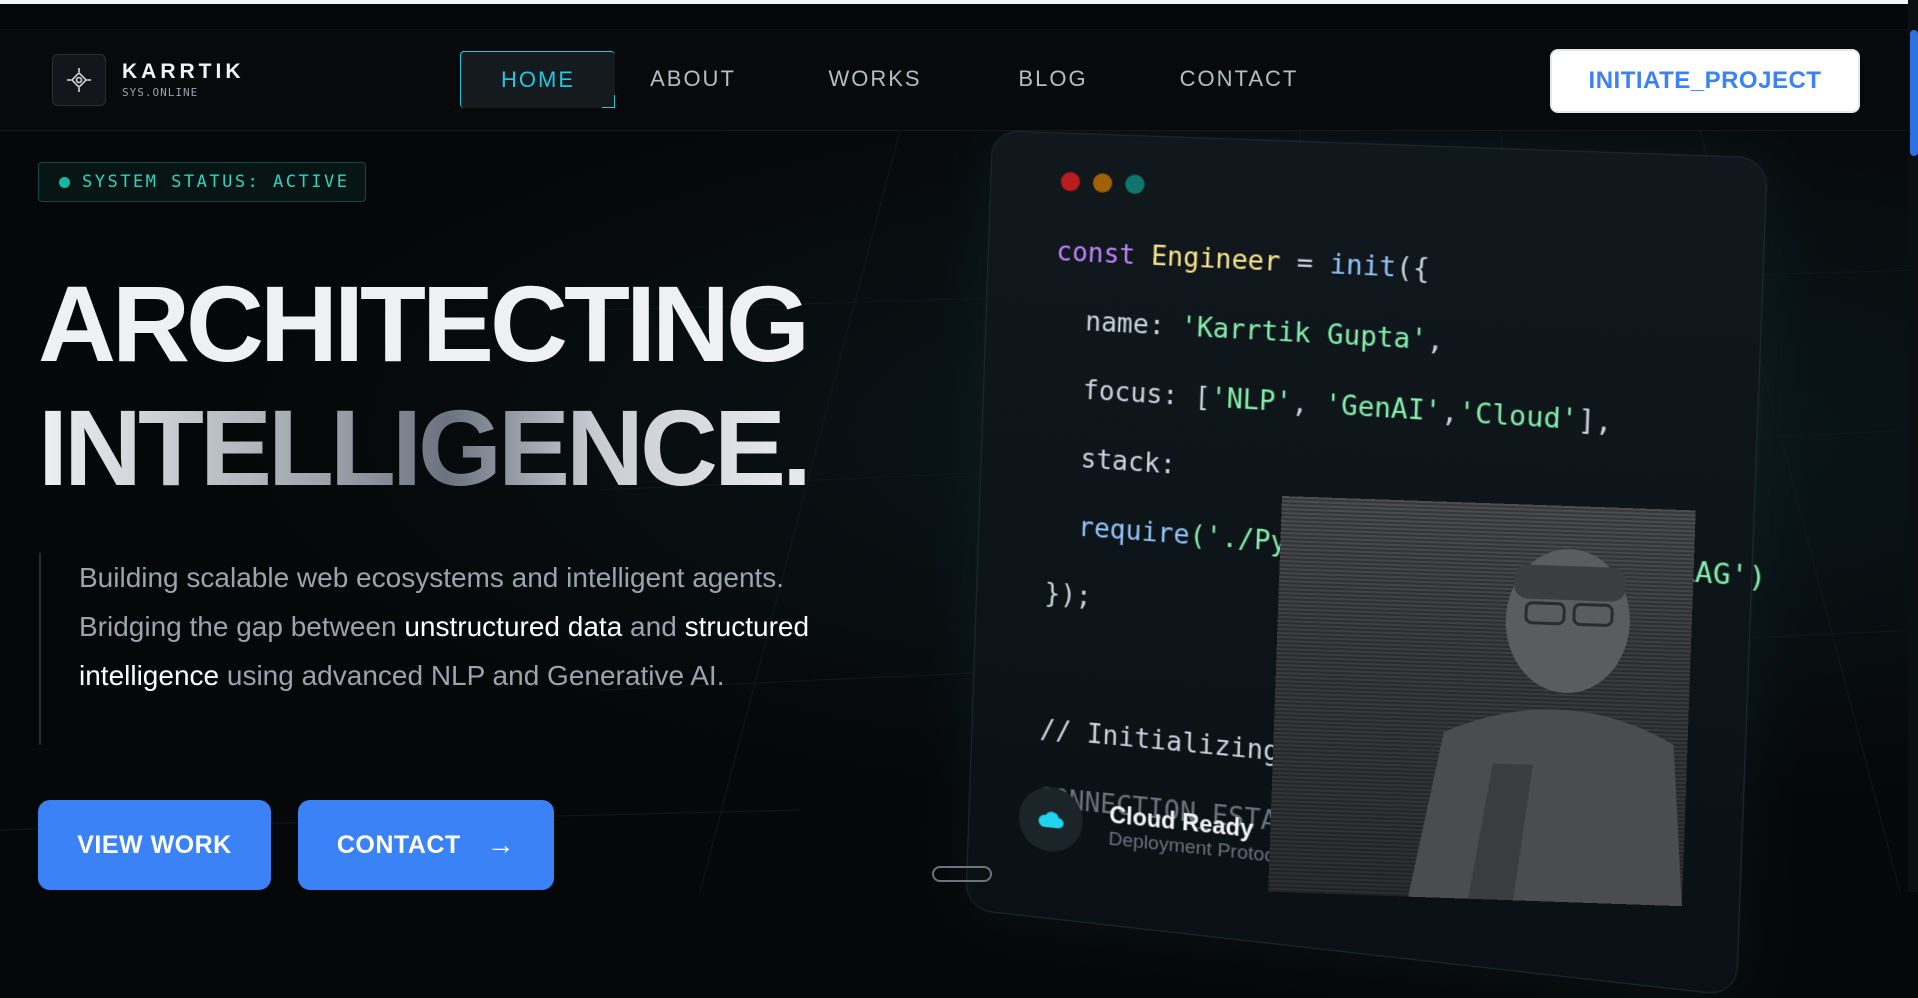  What do you see at coordinates (1134, 184) in the screenshot?
I see `window-maximize-dot-icon` at bounding box center [1134, 184].